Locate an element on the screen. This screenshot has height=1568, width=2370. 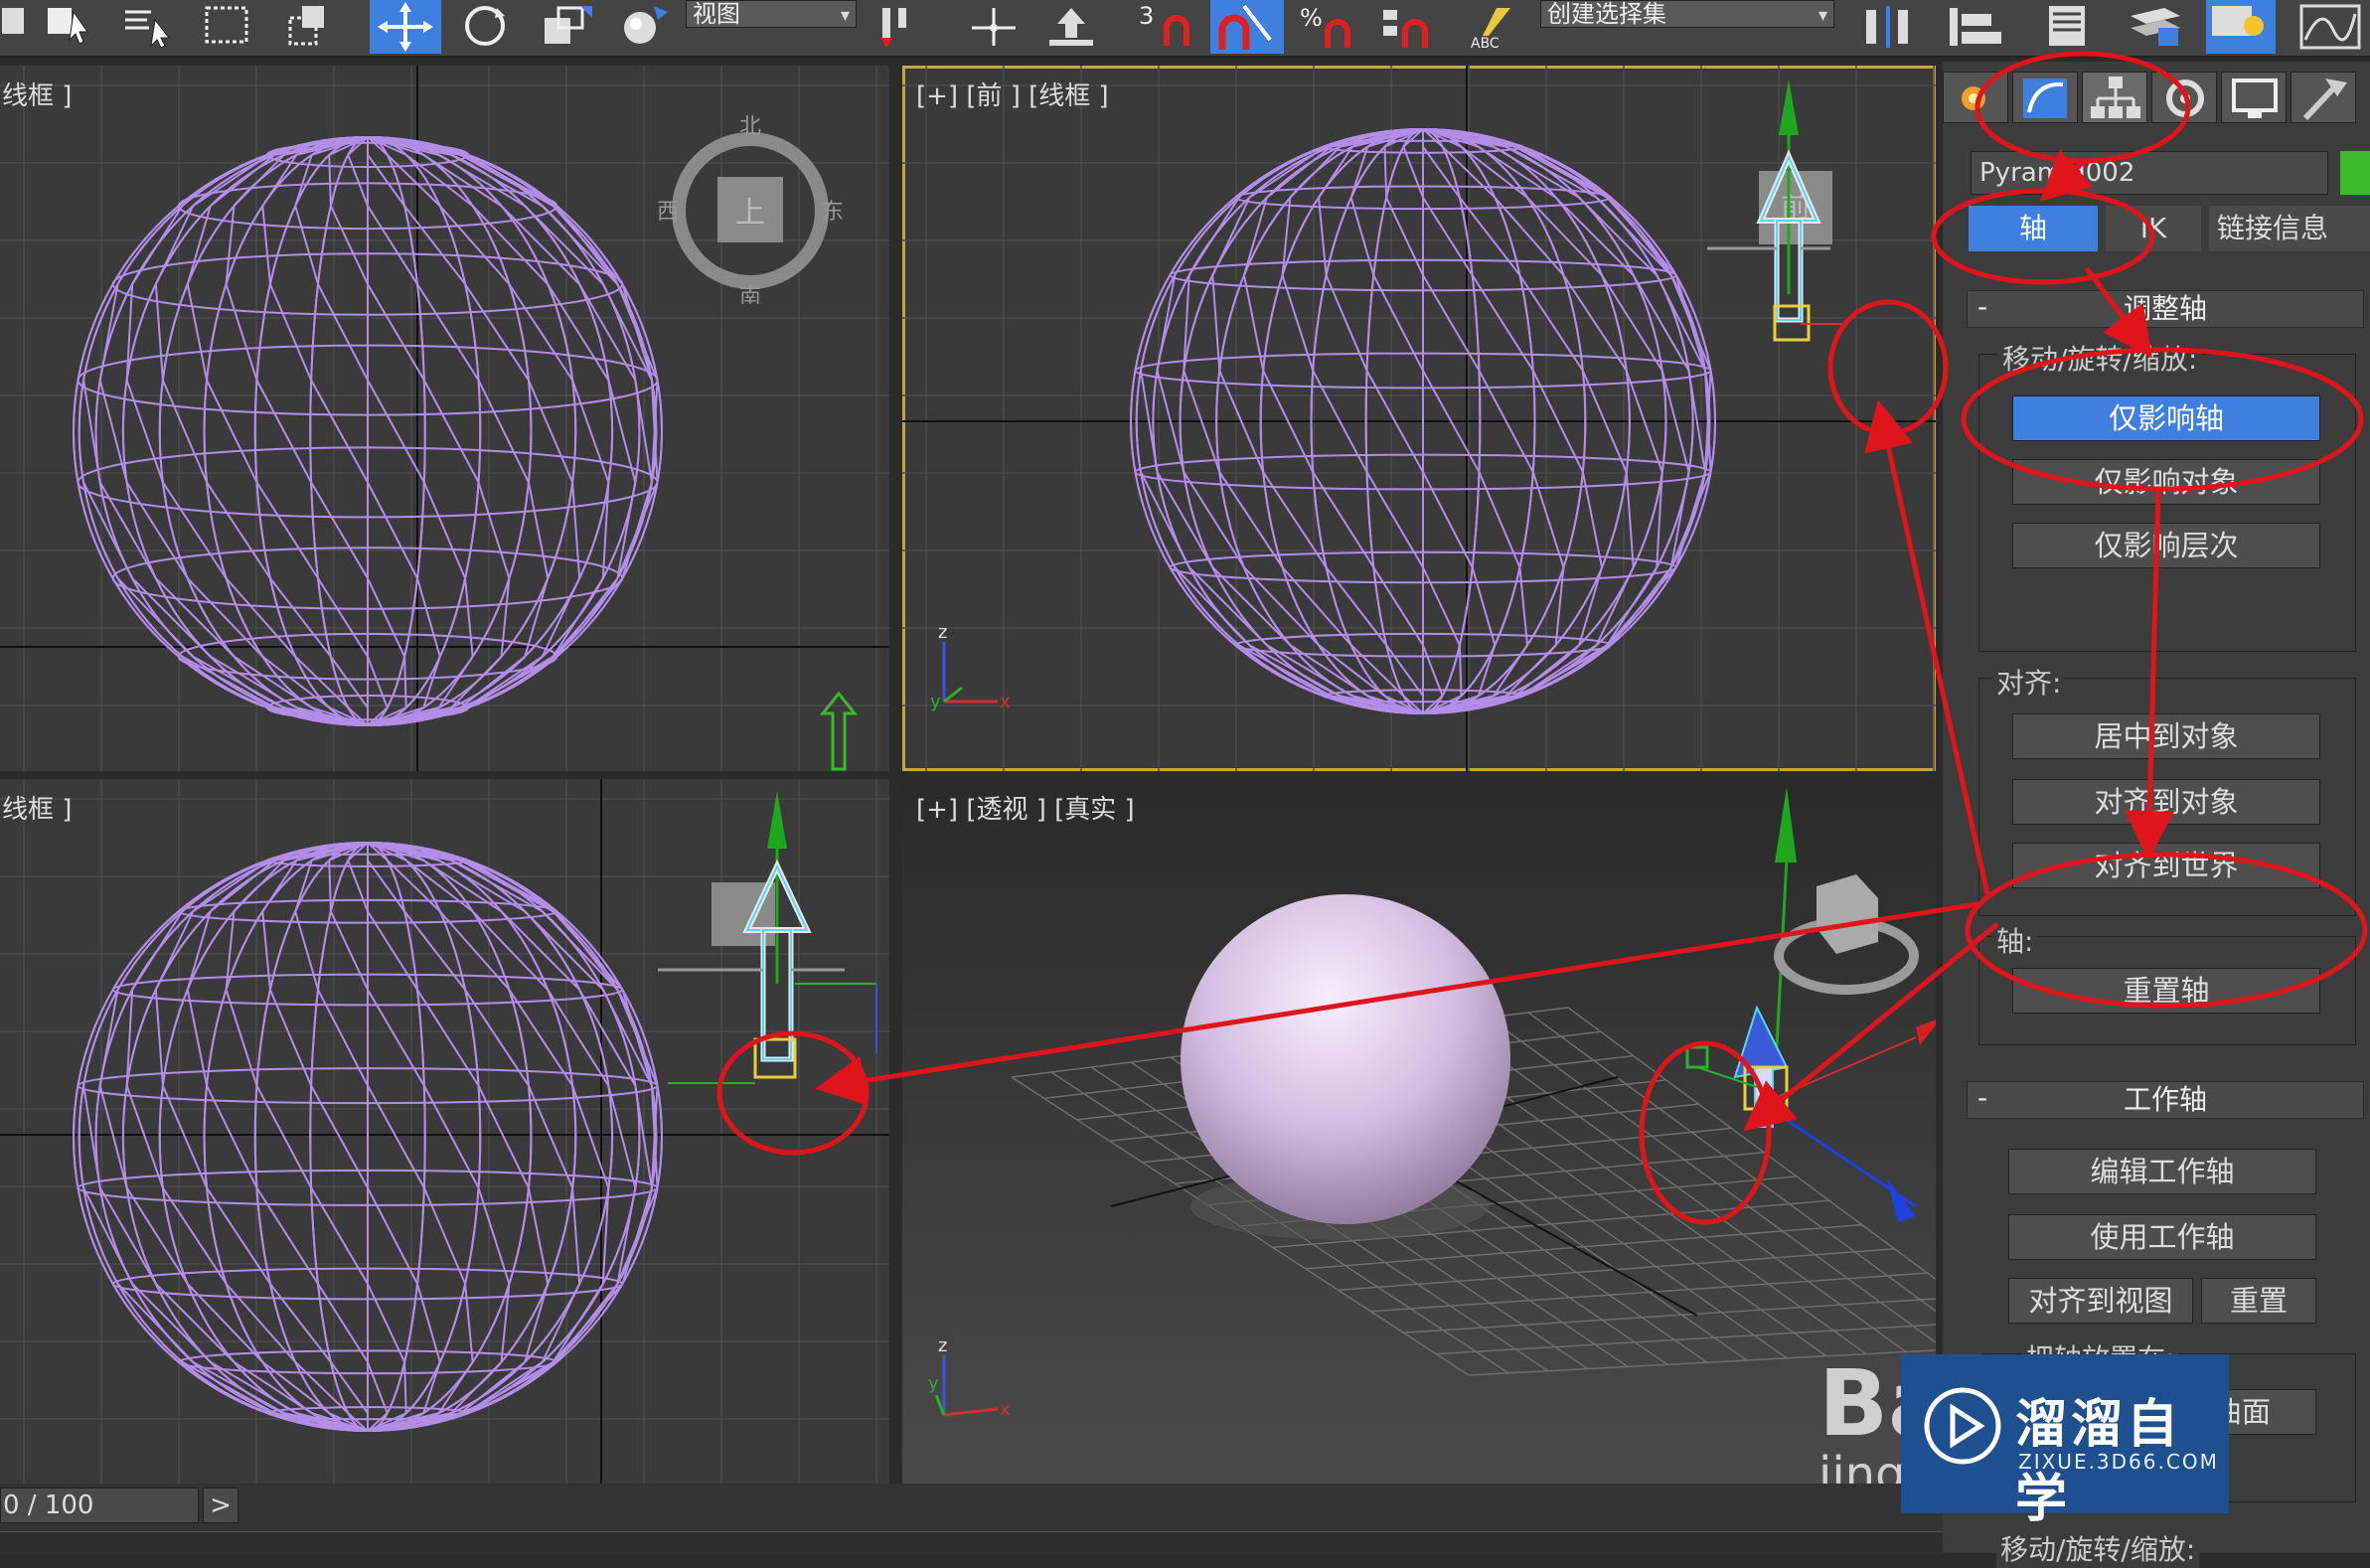
svg-text: 3 is located at coordinates (1146, 17).